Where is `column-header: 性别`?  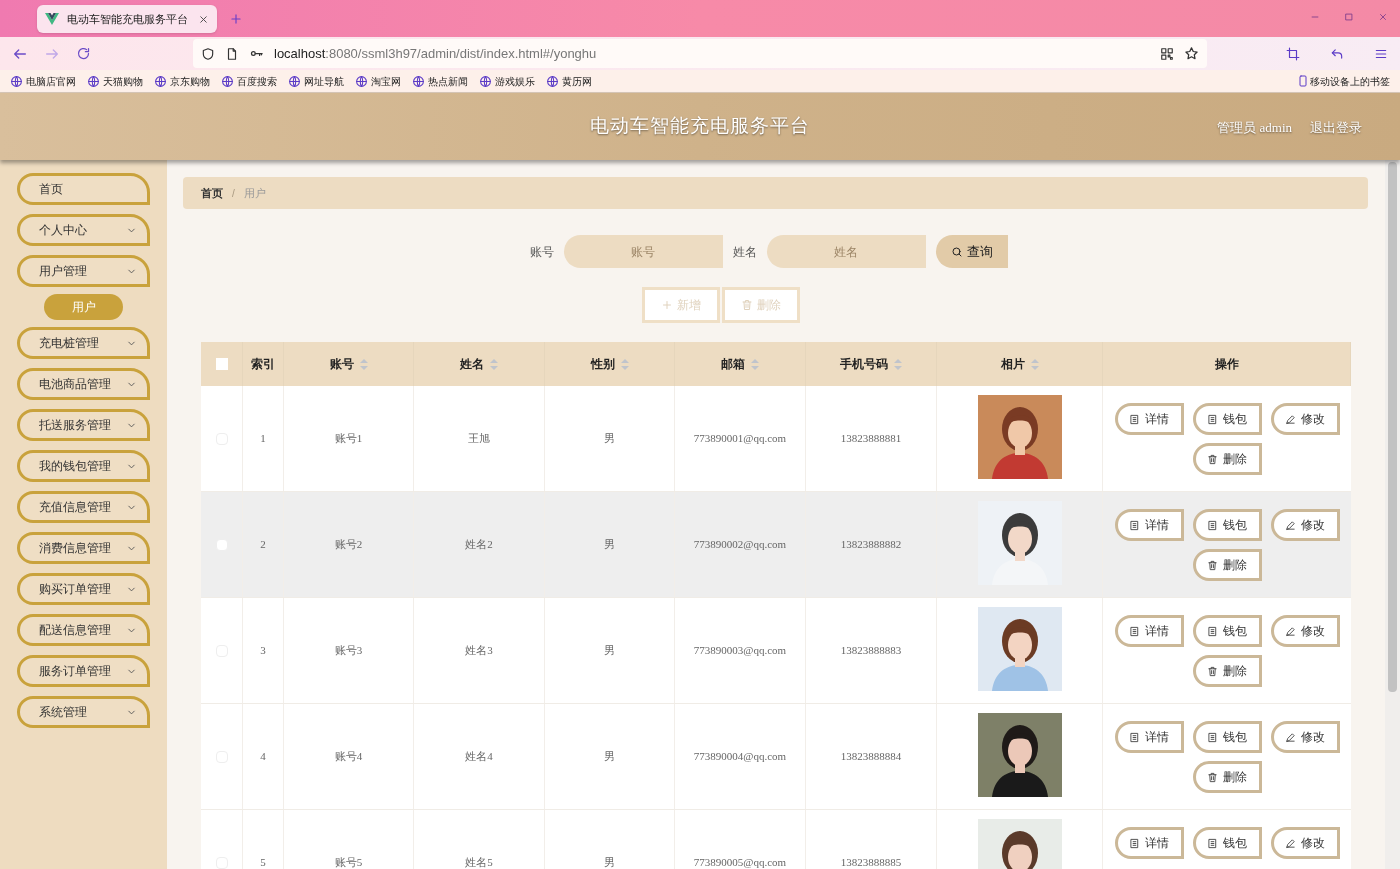
column-header: 性别 is located at coordinates (602, 364).